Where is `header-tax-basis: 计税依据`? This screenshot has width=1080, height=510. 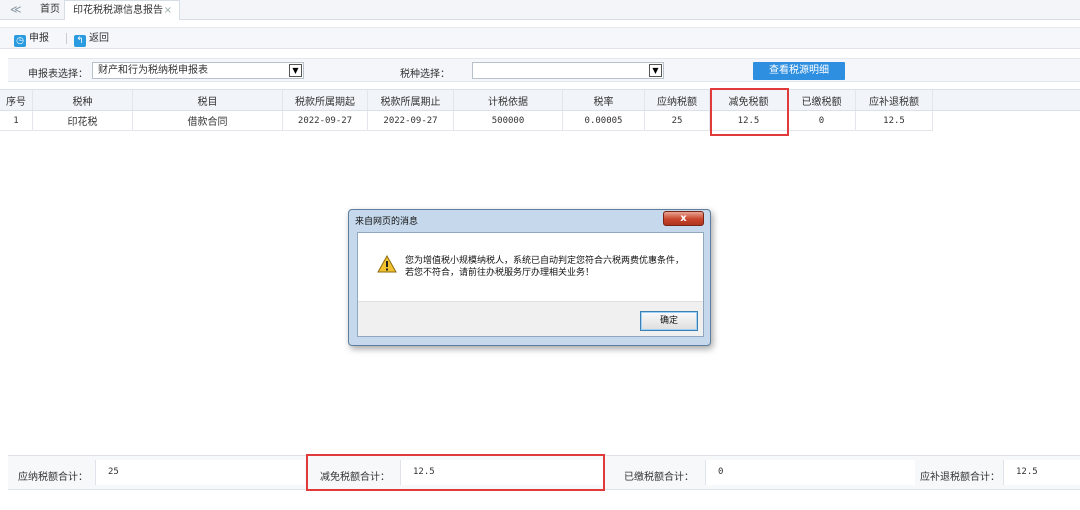
header-tax-basis: 计税依据 is located at coordinates (508, 100).